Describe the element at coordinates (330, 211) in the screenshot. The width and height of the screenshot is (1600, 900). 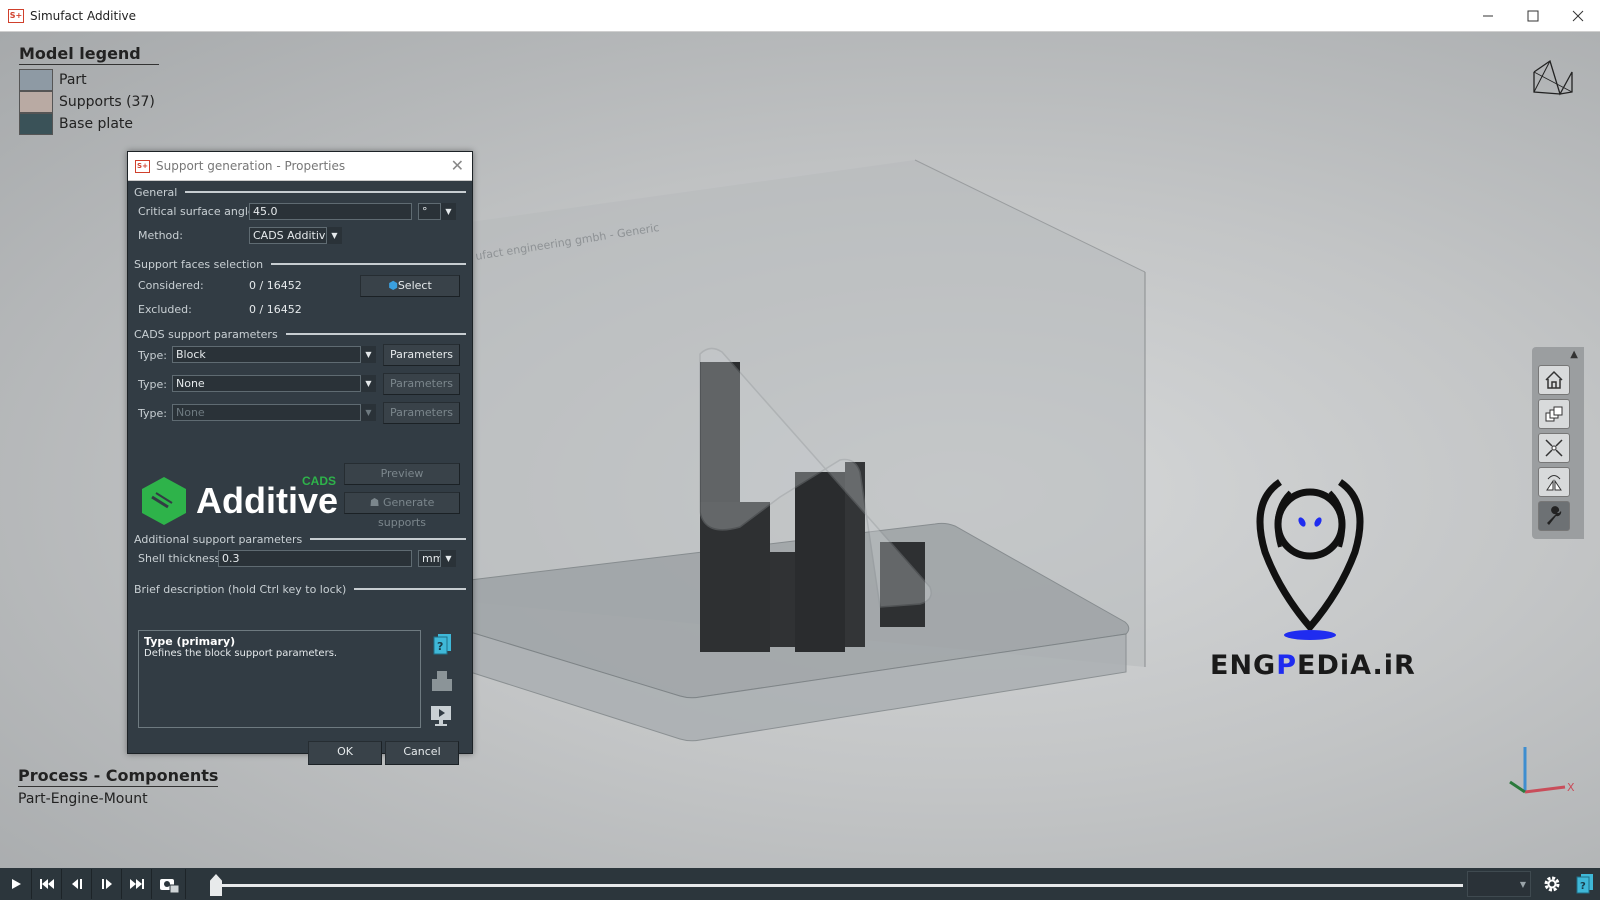
I see `critical-angle-input: 45.0` at that location.